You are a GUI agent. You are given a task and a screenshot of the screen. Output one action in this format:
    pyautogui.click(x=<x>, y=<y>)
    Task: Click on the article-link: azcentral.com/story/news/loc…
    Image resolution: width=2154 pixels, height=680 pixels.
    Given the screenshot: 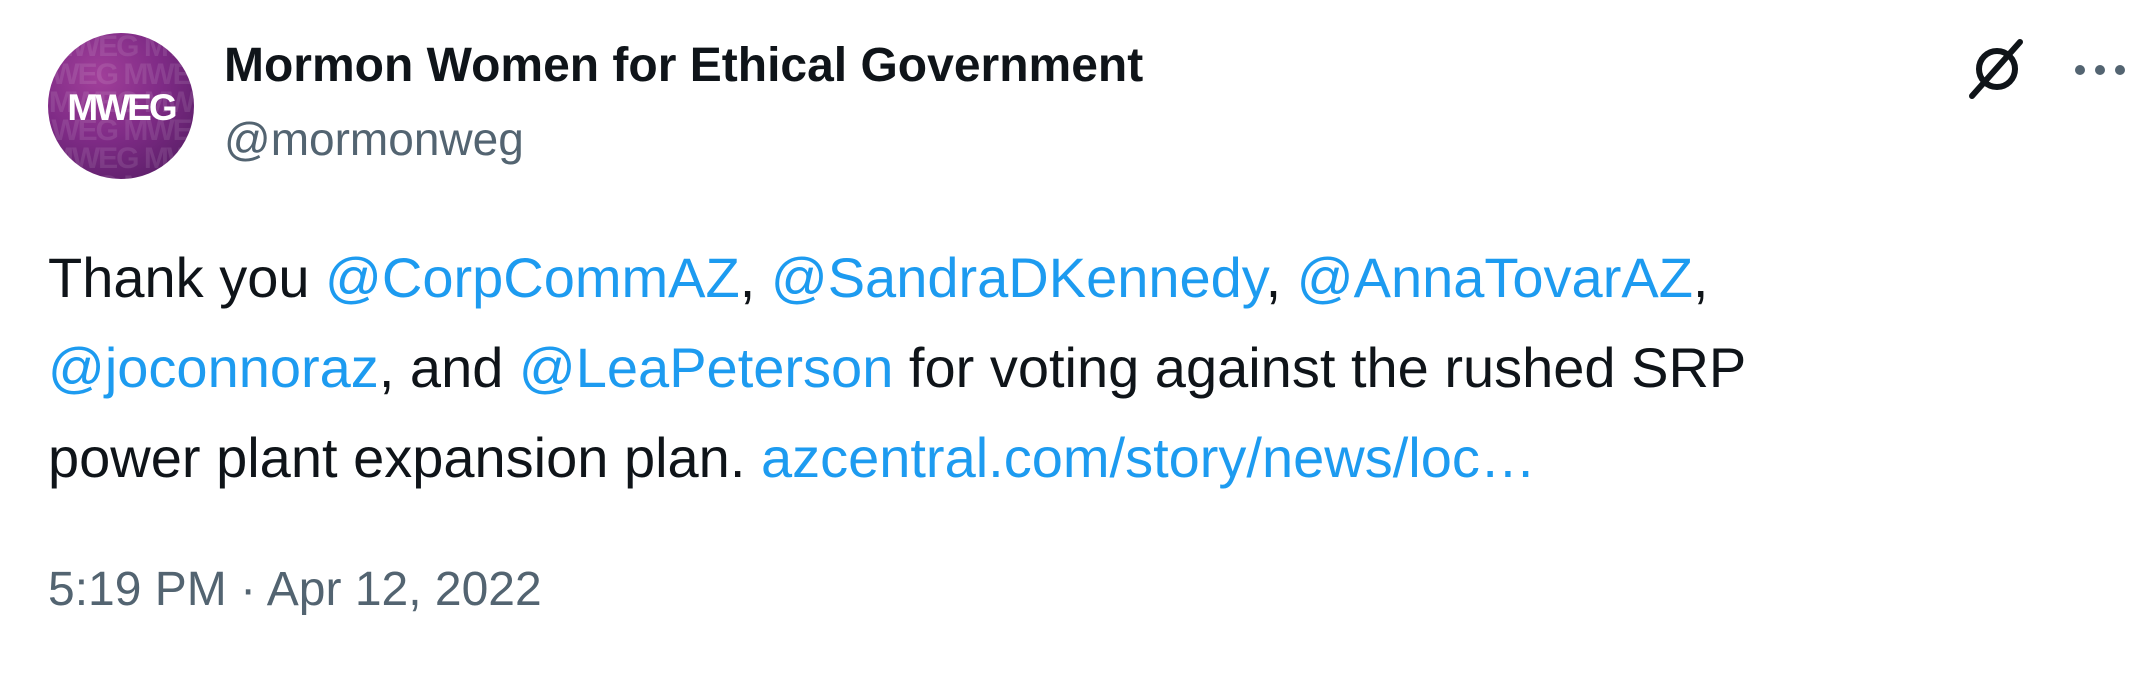 What is the action you would take?
    pyautogui.click(x=1148, y=457)
    